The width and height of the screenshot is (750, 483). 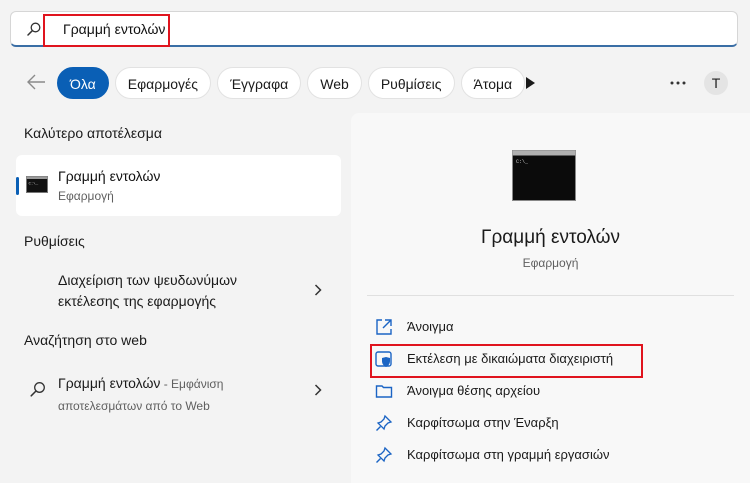 I want to click on best-match-name: Γραμμή εντολών, so click(x=109, y=176).